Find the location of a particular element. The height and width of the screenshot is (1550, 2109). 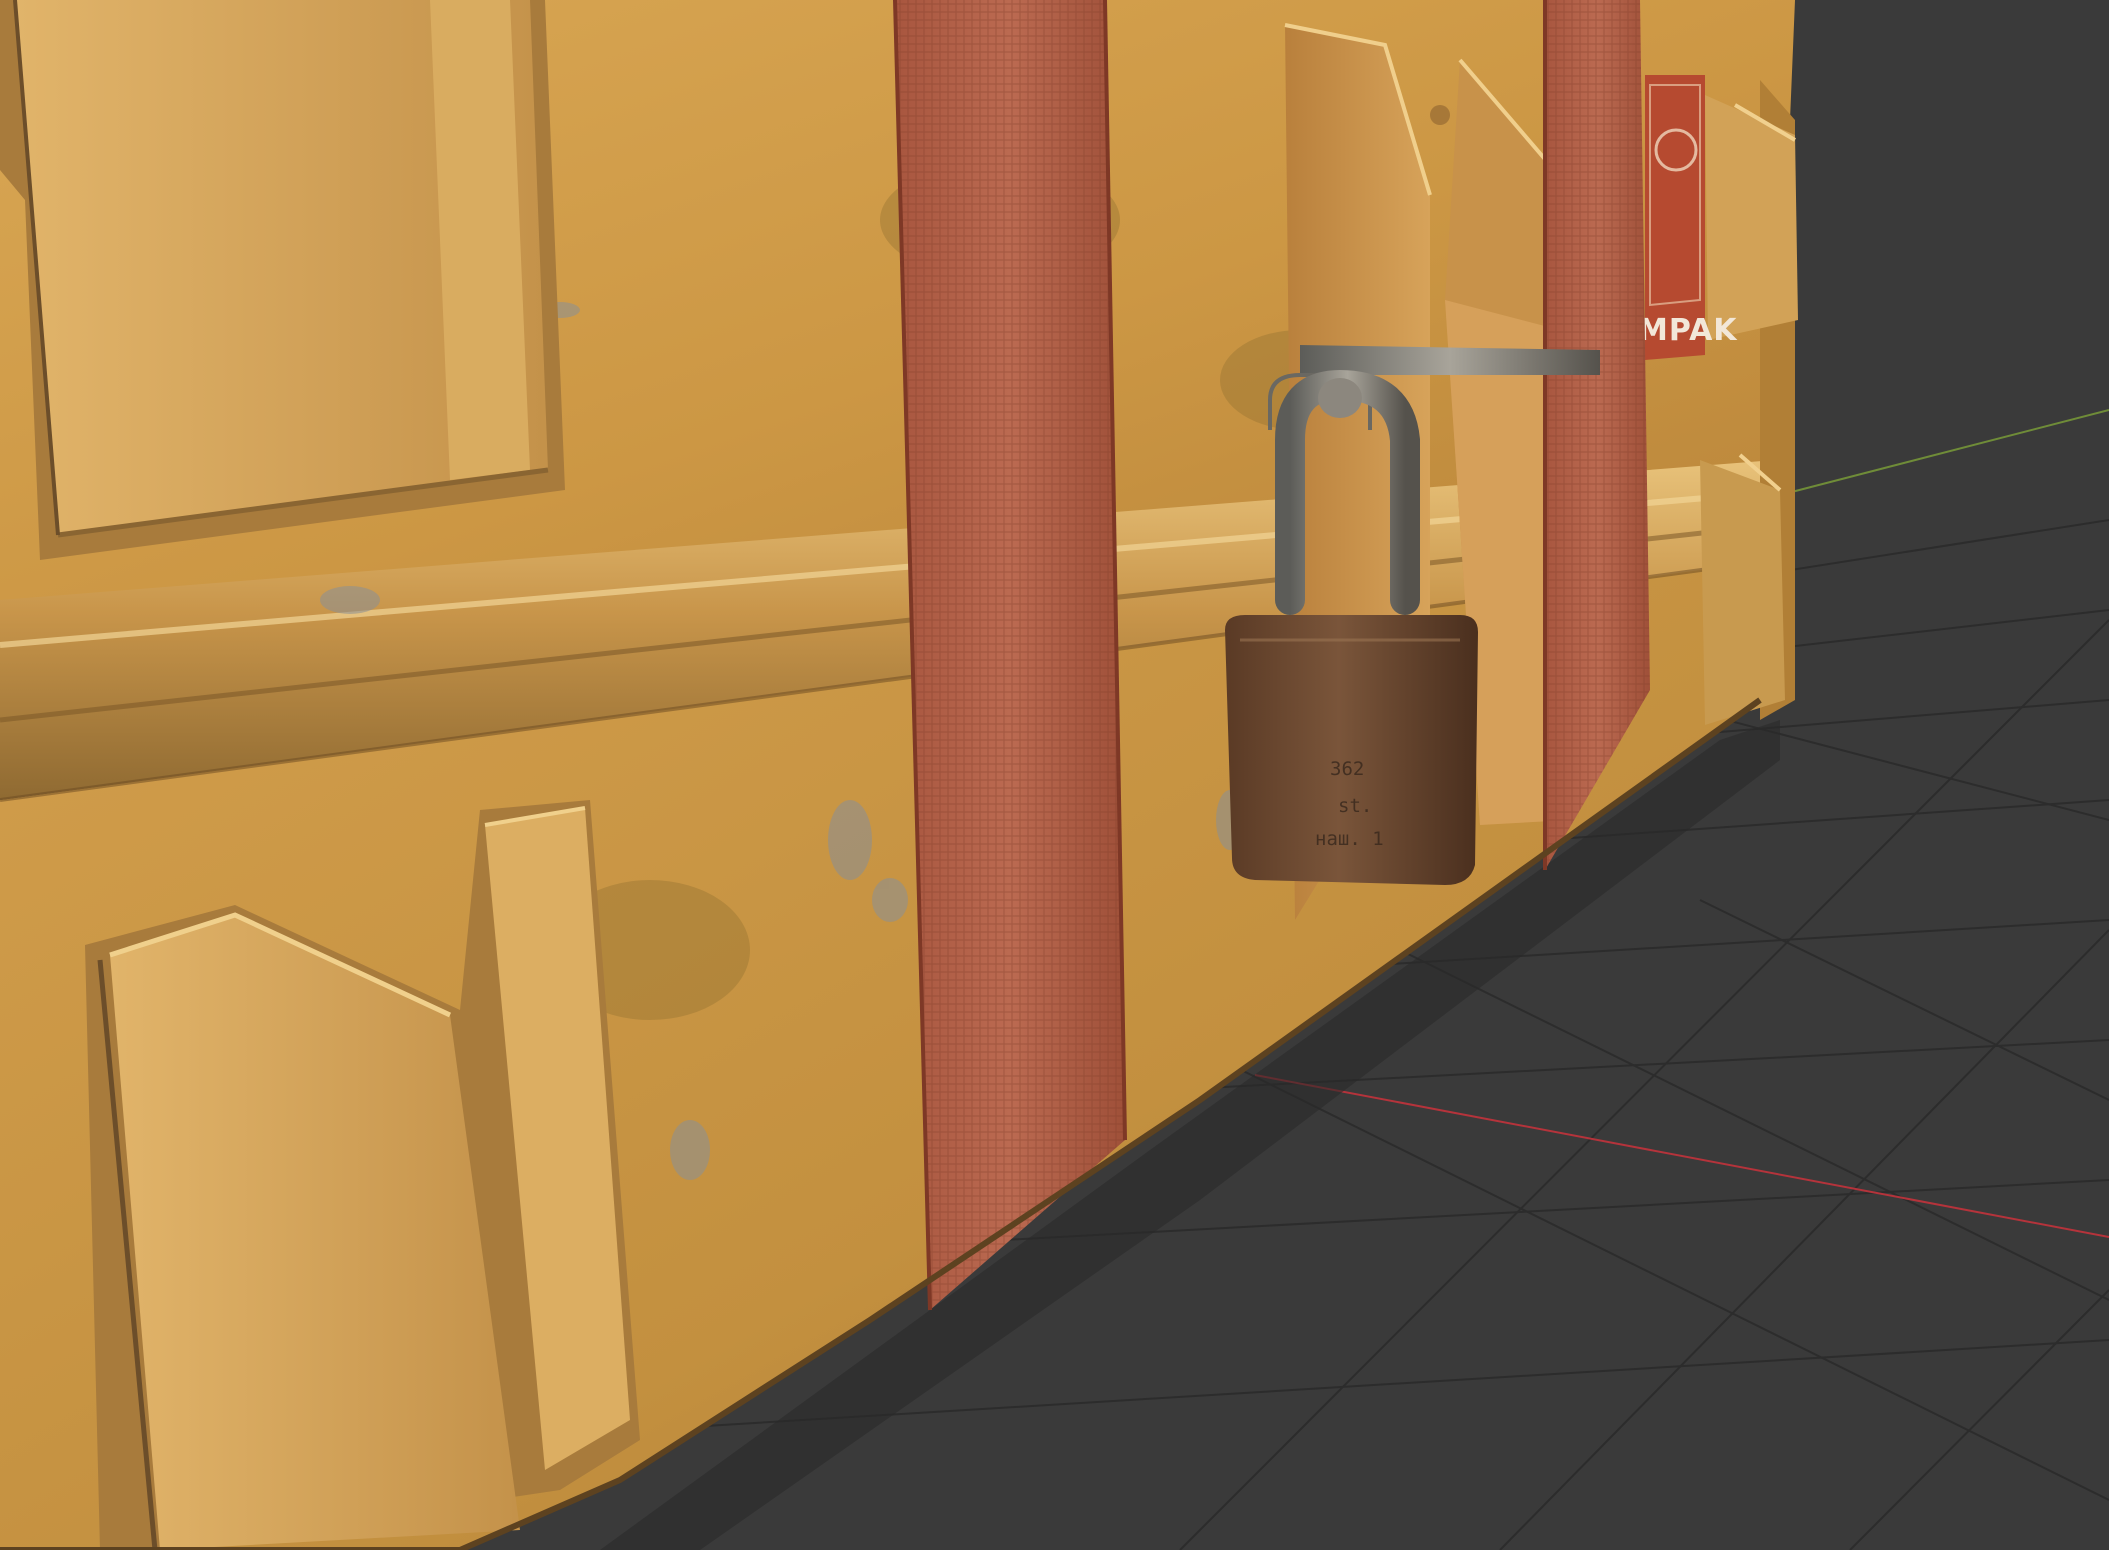

x-axis-line is located at coordinates (1681, 1156).